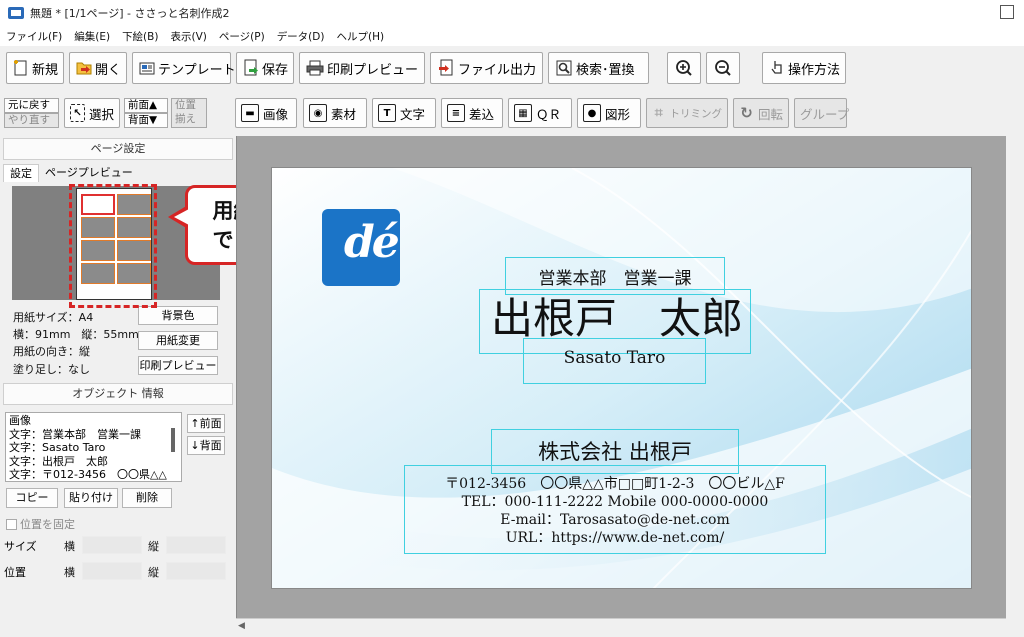 The height and width of the screenshot is (637, 1024). What do you see at coordinates (196, 545) in the screenshot?
I see `size-height-field` at bounding box center [196, 545].